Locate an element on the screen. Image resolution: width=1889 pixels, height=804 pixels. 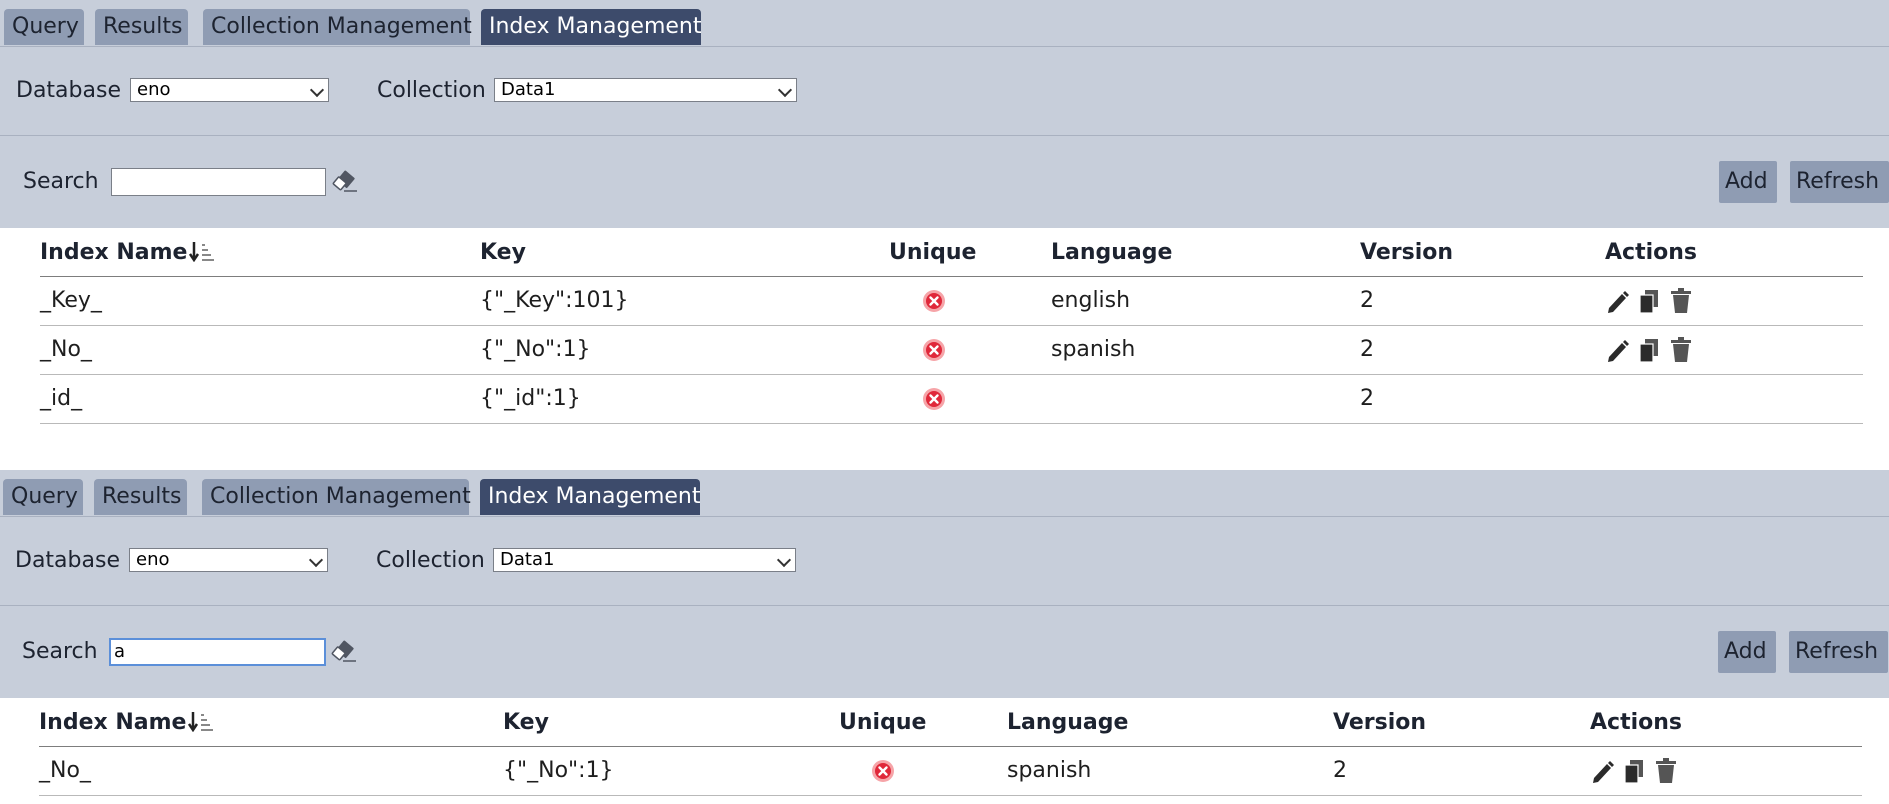
index-toolbar: Search Add Refresh is located at coordinates (944, 182).